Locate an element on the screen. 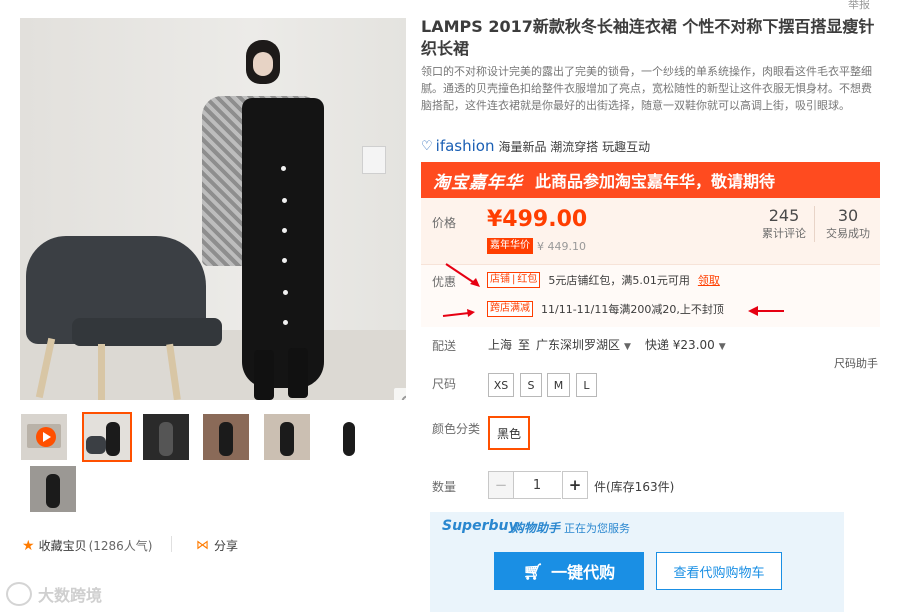  quantity-plus-button: + is located at coordinates (575, 485).